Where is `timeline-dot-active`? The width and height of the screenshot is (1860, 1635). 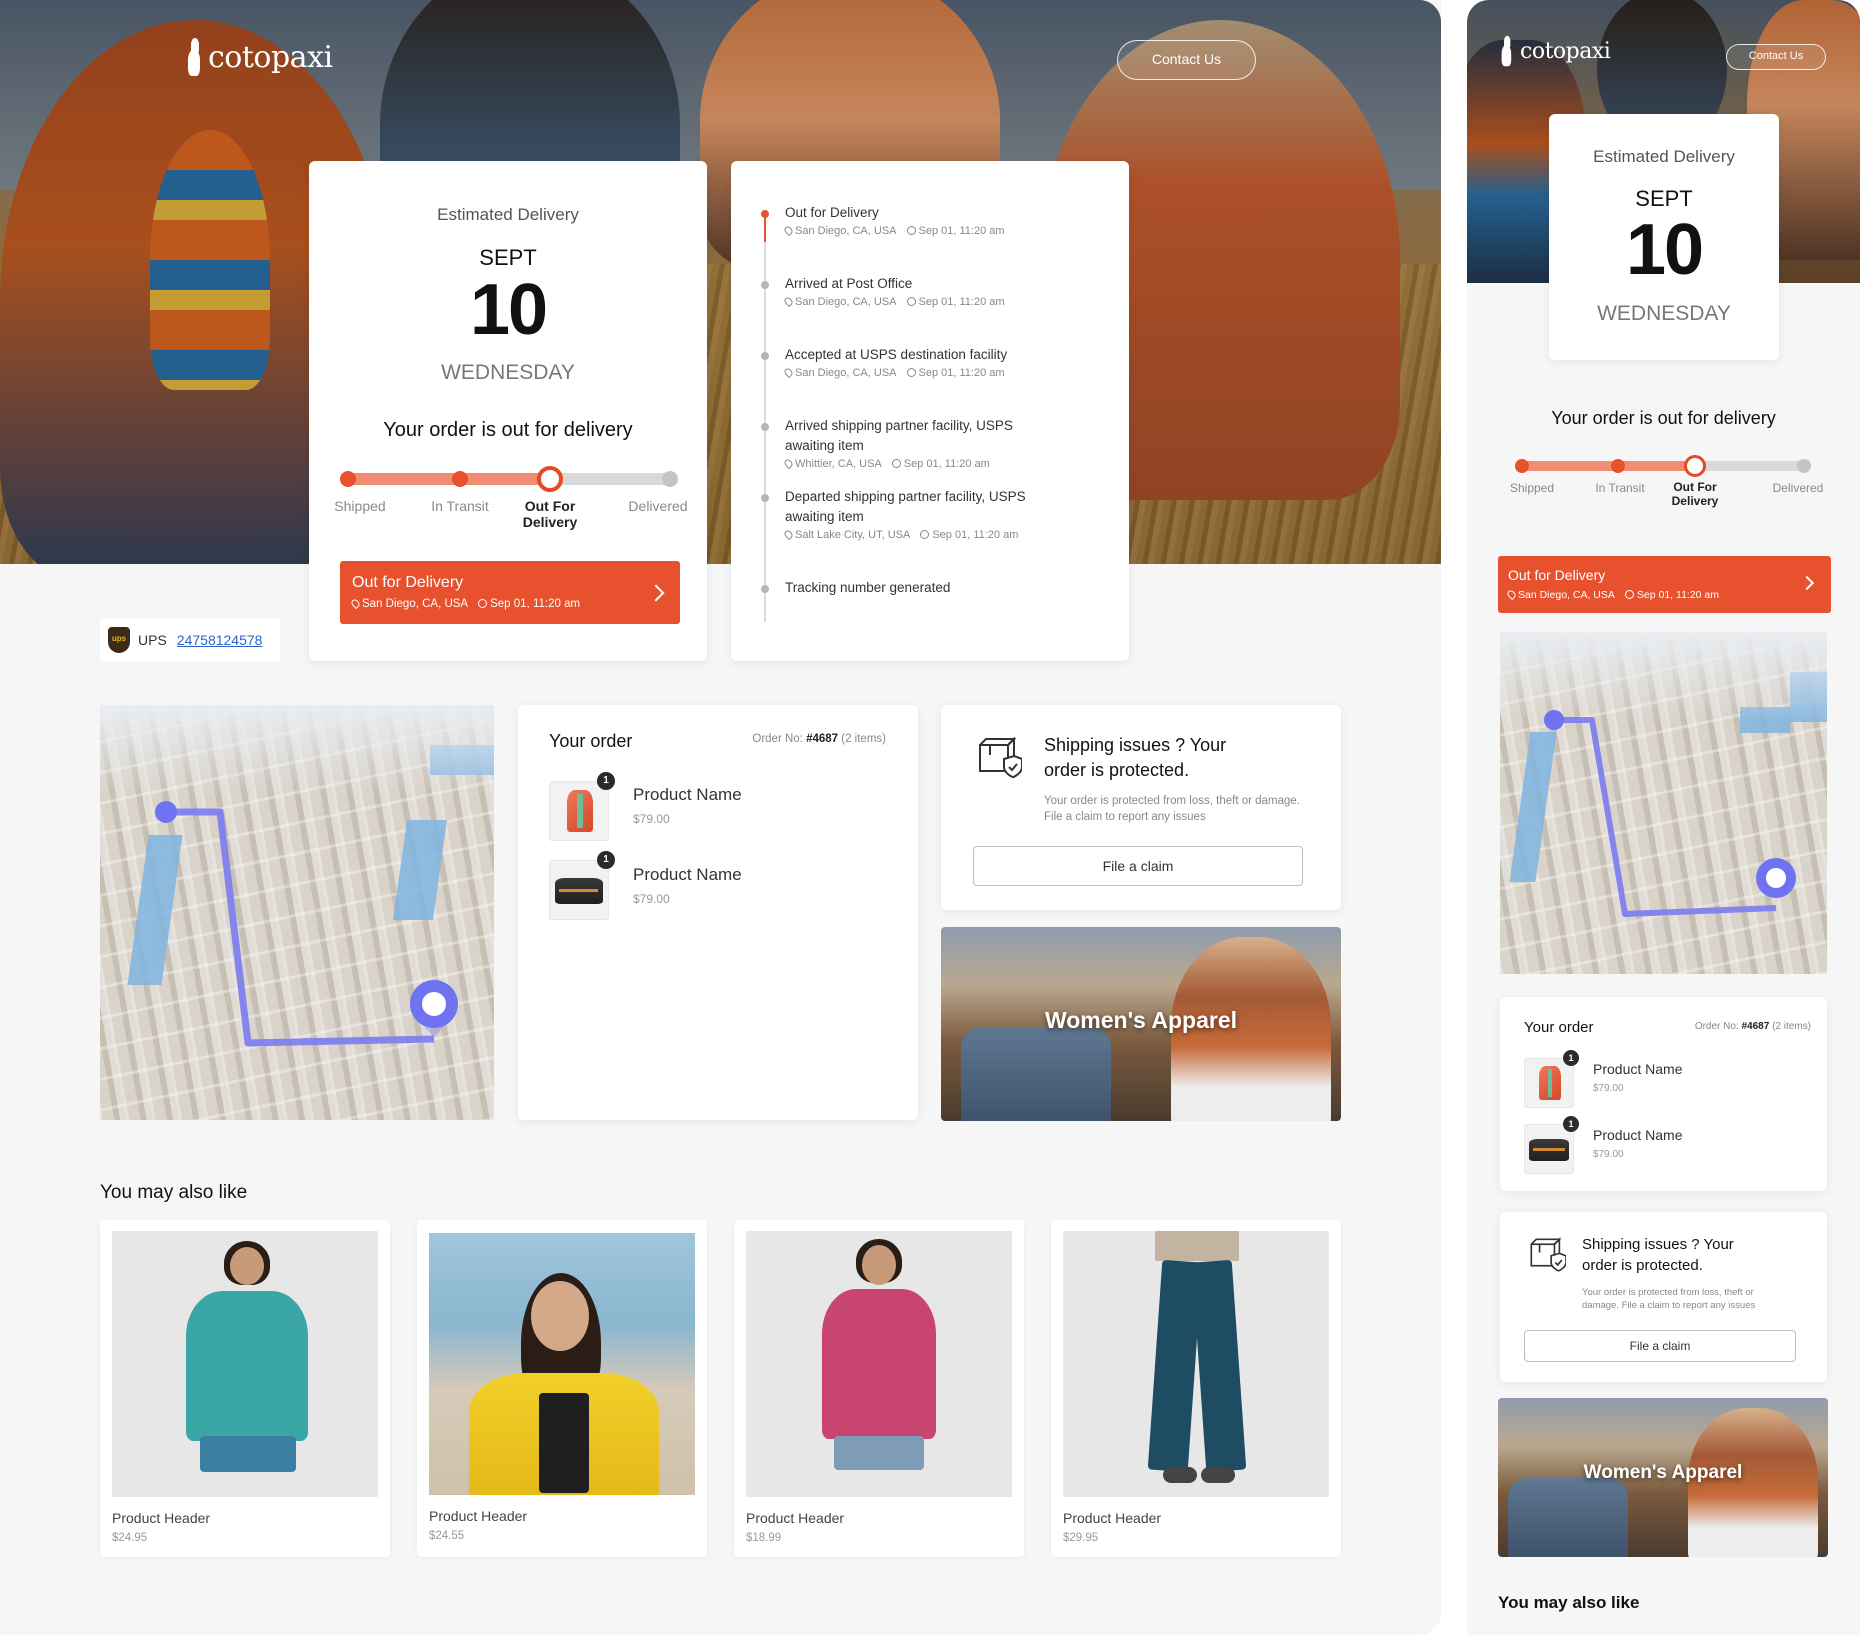
timeline-dot-active is located at coordinates (765, 214).